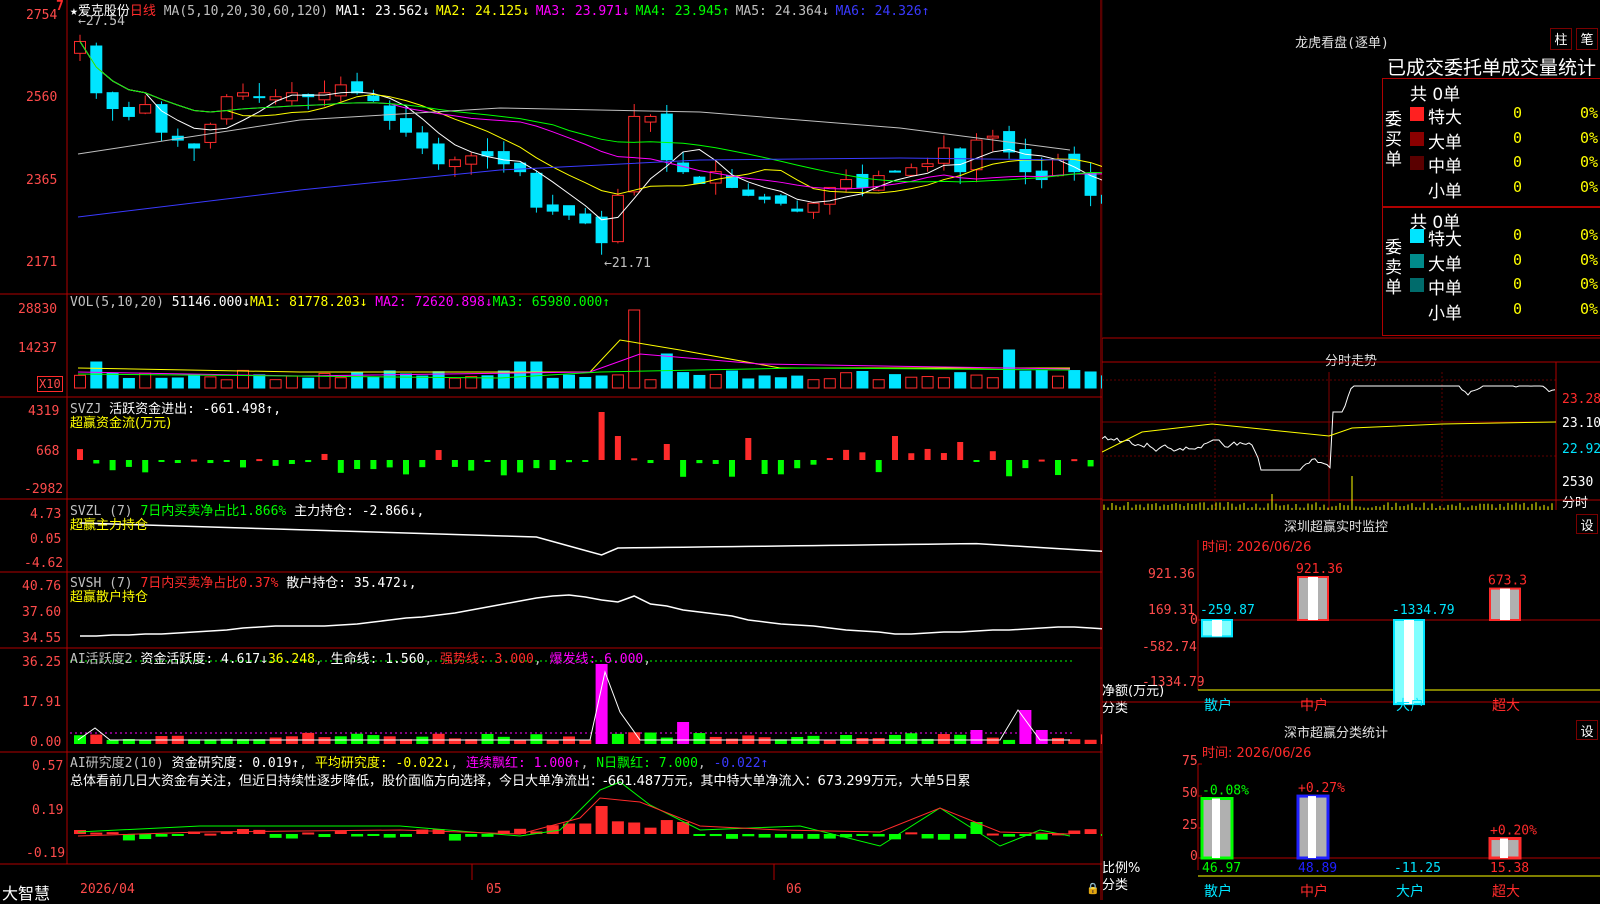 The image size is (1600, 904). I want to click on brand-logo: 大智慧, so click(26, 892).